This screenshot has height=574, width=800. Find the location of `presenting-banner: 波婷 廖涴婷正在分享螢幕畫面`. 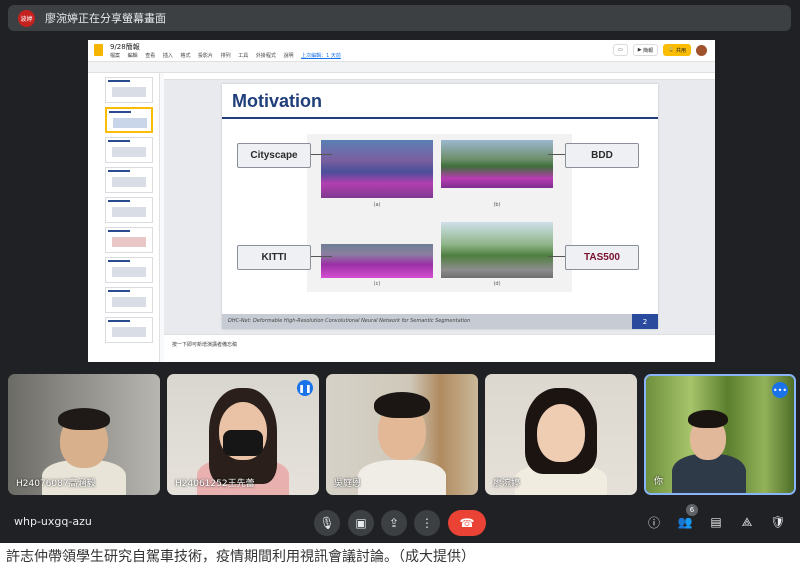

presenting-banner: 波婷 廖涴婷正在分享螢幕畫面 is located at coordinates (399, 18).